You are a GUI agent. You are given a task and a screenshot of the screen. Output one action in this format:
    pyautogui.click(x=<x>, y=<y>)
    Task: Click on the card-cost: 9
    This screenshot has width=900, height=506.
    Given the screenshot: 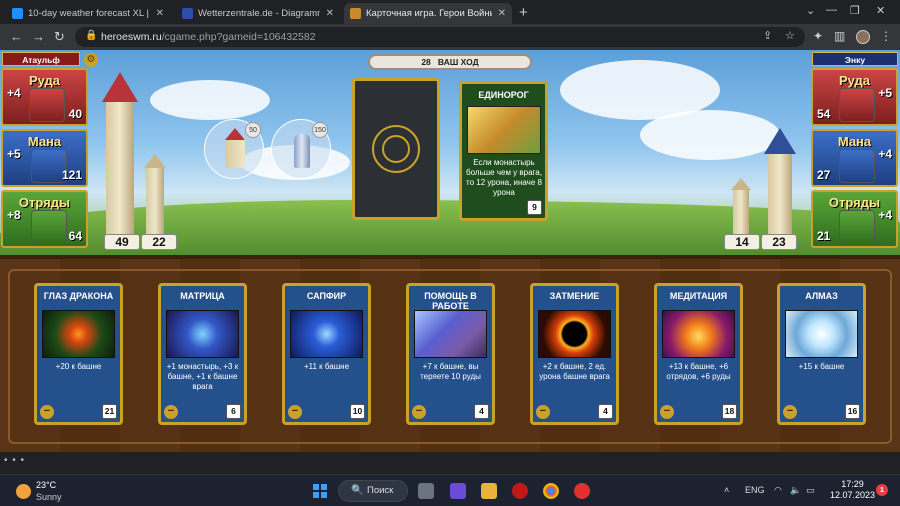 What is the action you would take?
    pyautogui.click(x=534, y=207)
    